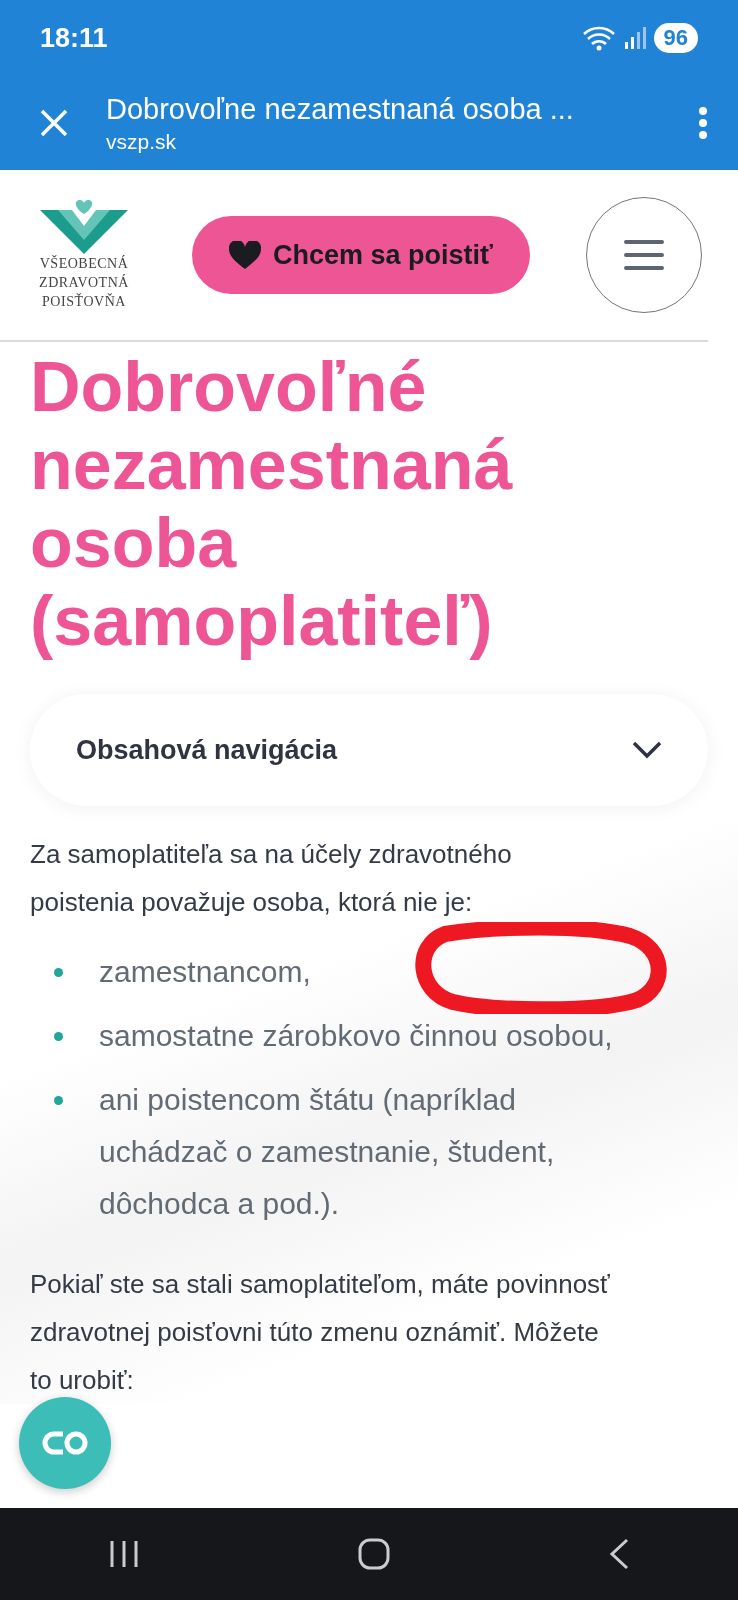 This screenshot has width=738, height=1600. What do you see at coordinates (74, 38) in the screenshot?
I see `status-time: 18:11` at bounding box center [74, 38].